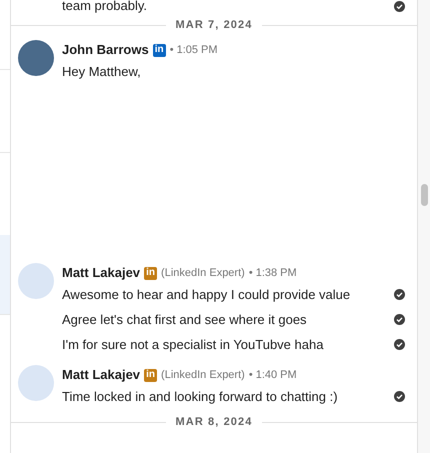  I want to click on sender-name: John Barrows, so click(105, 50).